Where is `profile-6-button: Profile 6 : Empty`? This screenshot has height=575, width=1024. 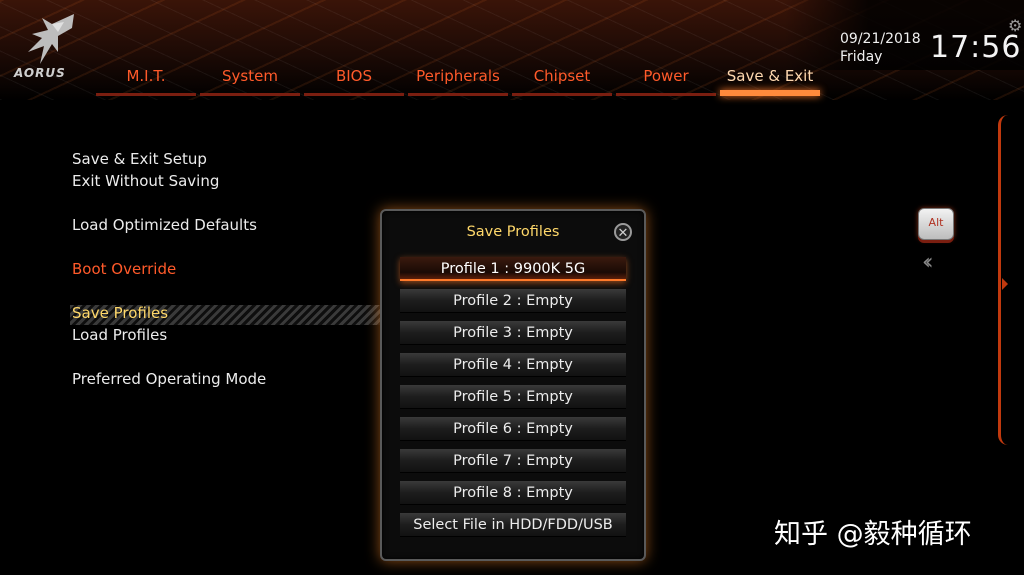
profile-6-button: Profile 6 : Empty is located at coordinates (513, 429).